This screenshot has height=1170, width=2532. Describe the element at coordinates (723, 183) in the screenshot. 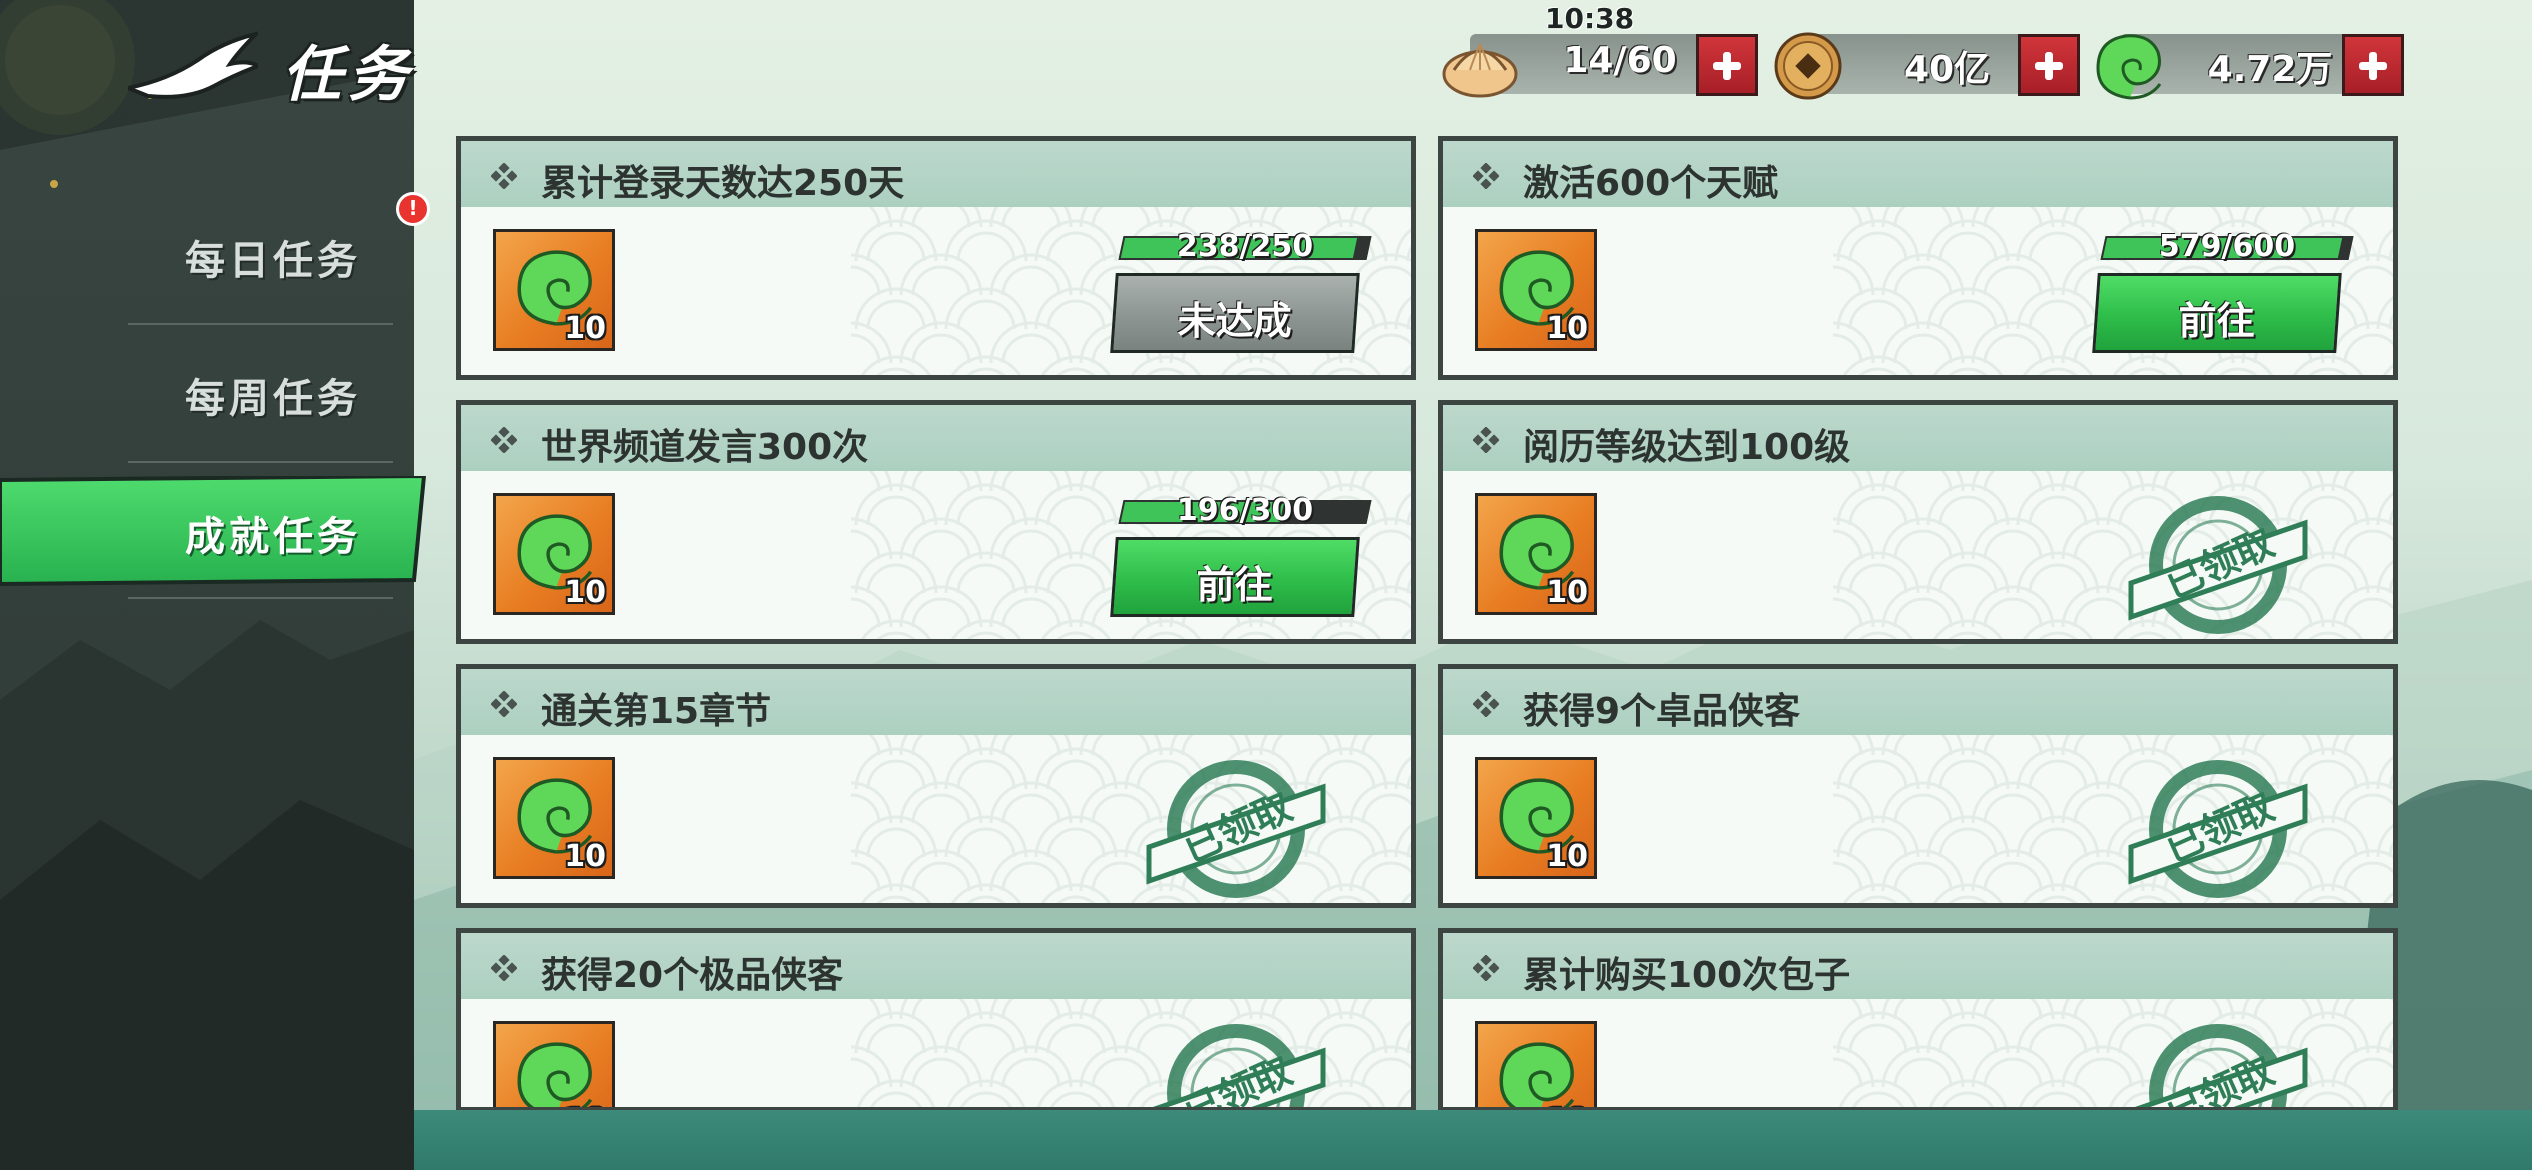

I see `task-title: 累计登录天数达250天` at that location.